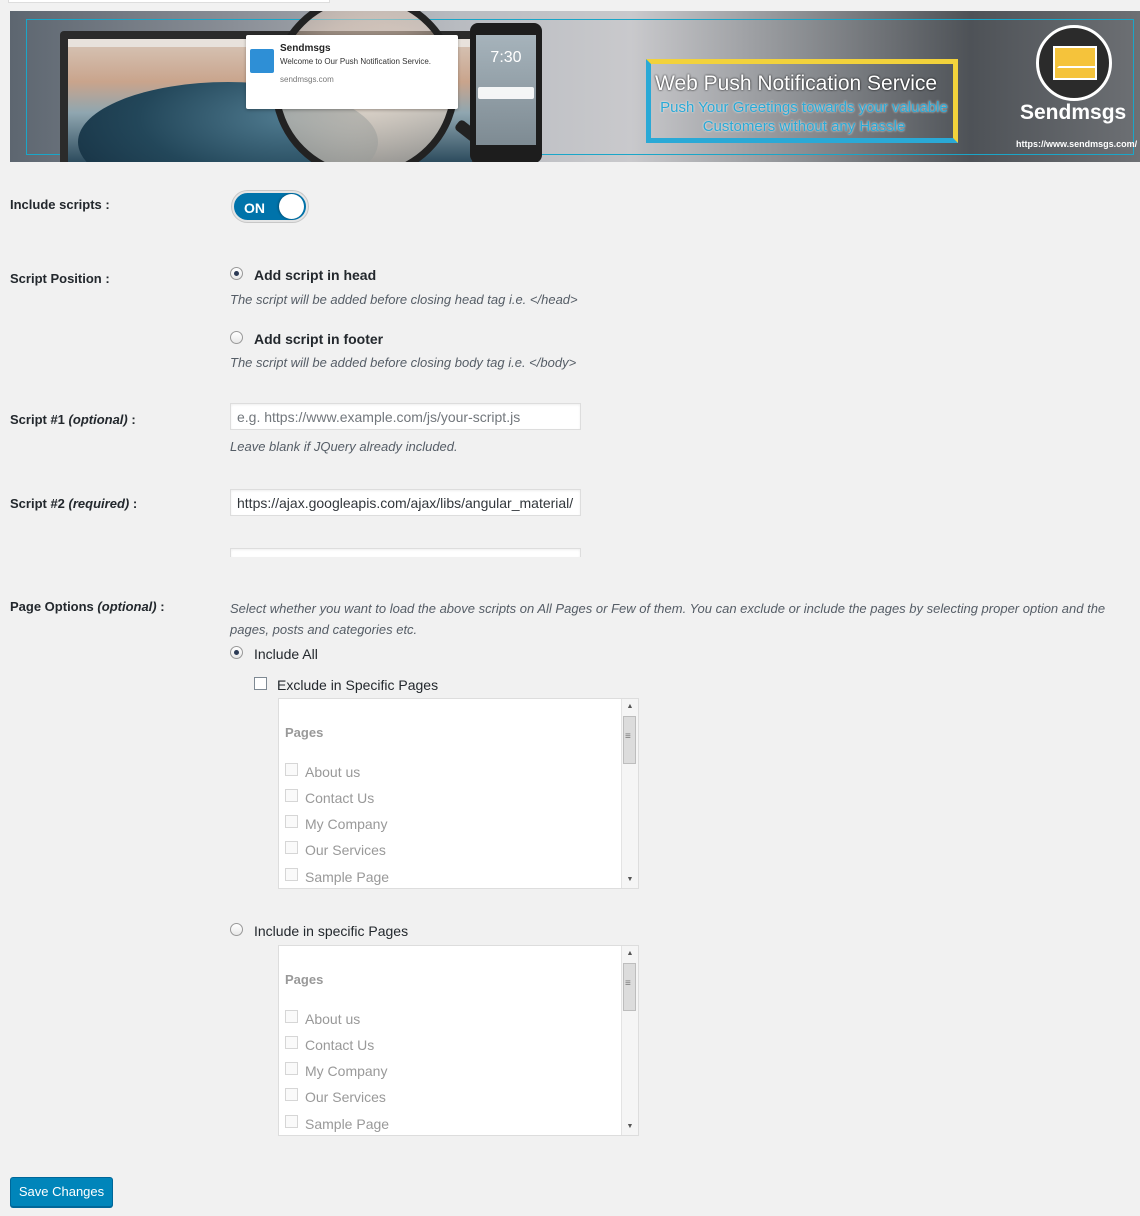 The height and width of the screenshot is (1216, 1140). Describe the element at coordinates (291, 206) in the screenshot. I see `toggle-knob` at that location.